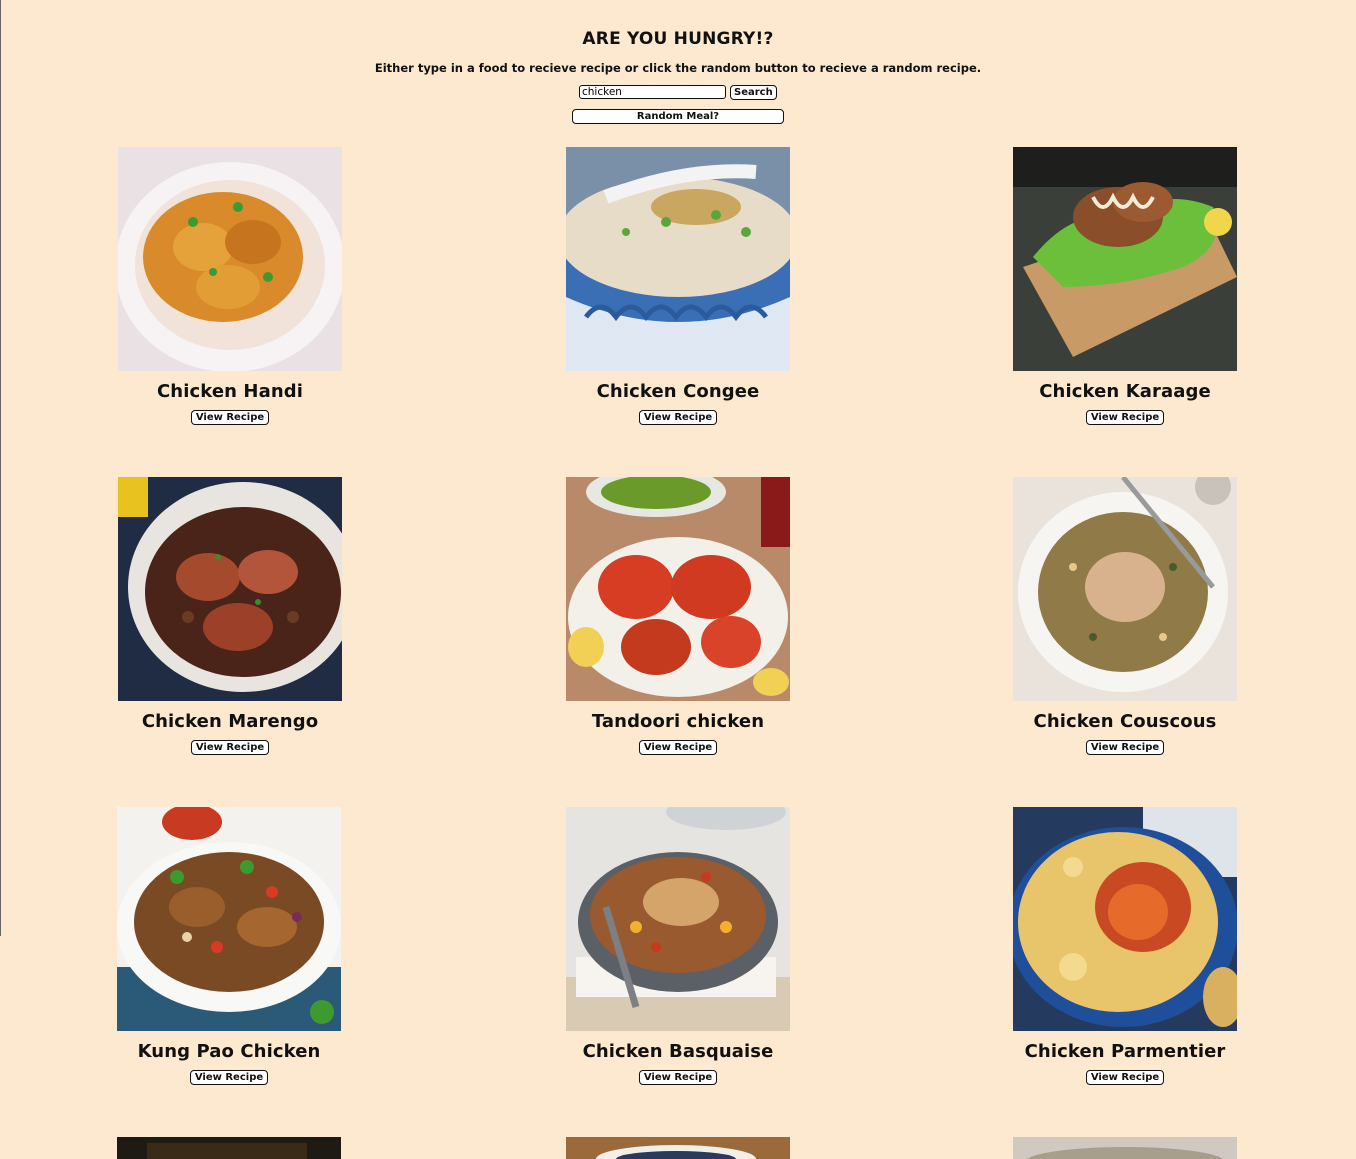 The image size is (1356, 1159). What do you see at coordinates (1125, 721) in the screenshot?
I see `meal-title: Chicken Couscous` at bounding box center [1125, 721].